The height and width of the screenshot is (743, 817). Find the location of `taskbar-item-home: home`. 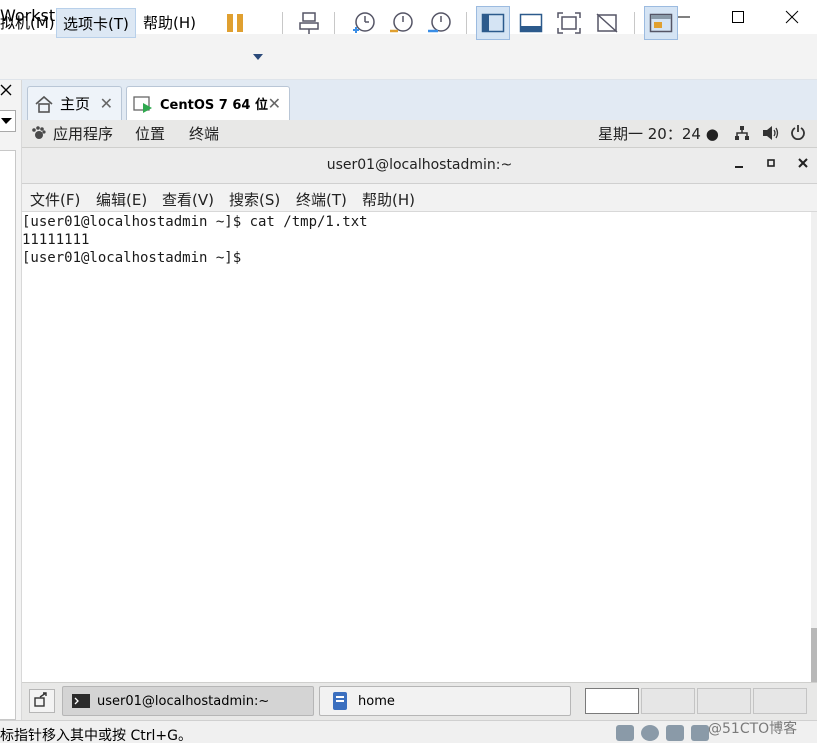

taskbar-item-home: home is located at coordinates (445, 701).